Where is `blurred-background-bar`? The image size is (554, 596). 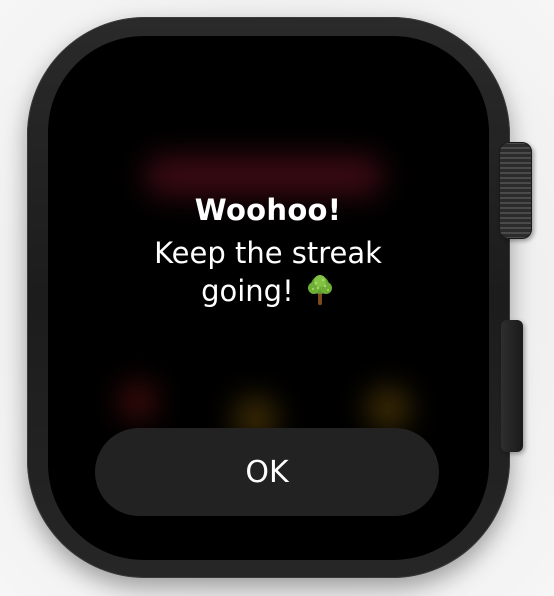 blurred-background-bar is located at coordinates (264, 176).